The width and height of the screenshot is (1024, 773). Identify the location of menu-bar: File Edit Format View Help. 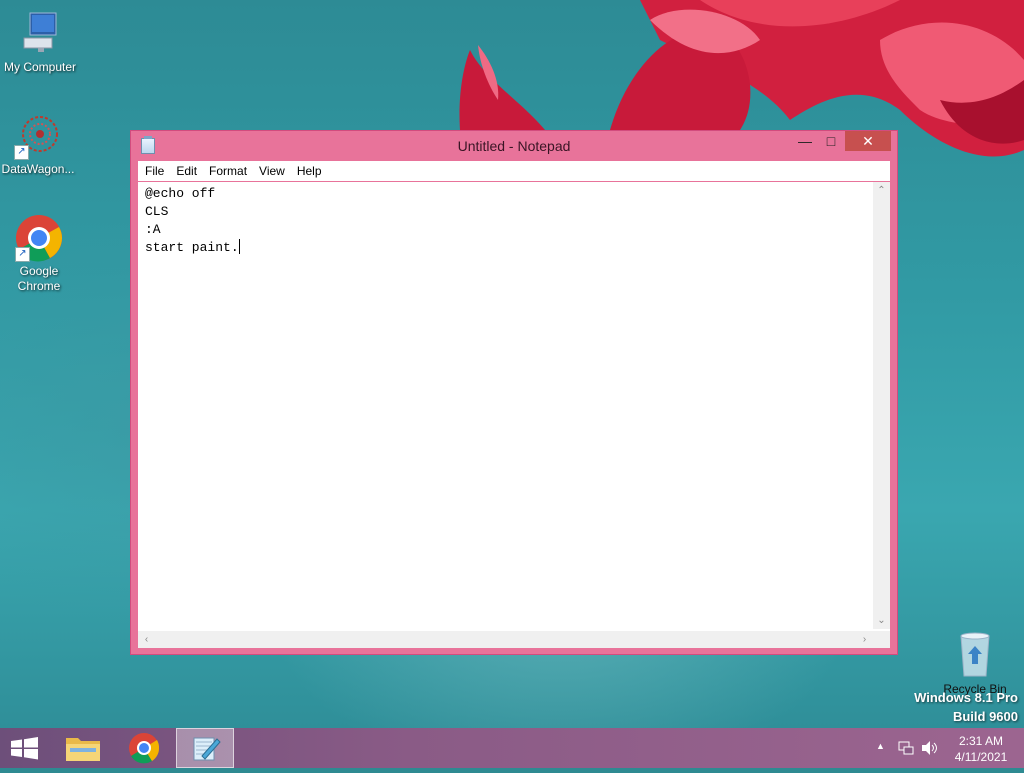
(514, 171).